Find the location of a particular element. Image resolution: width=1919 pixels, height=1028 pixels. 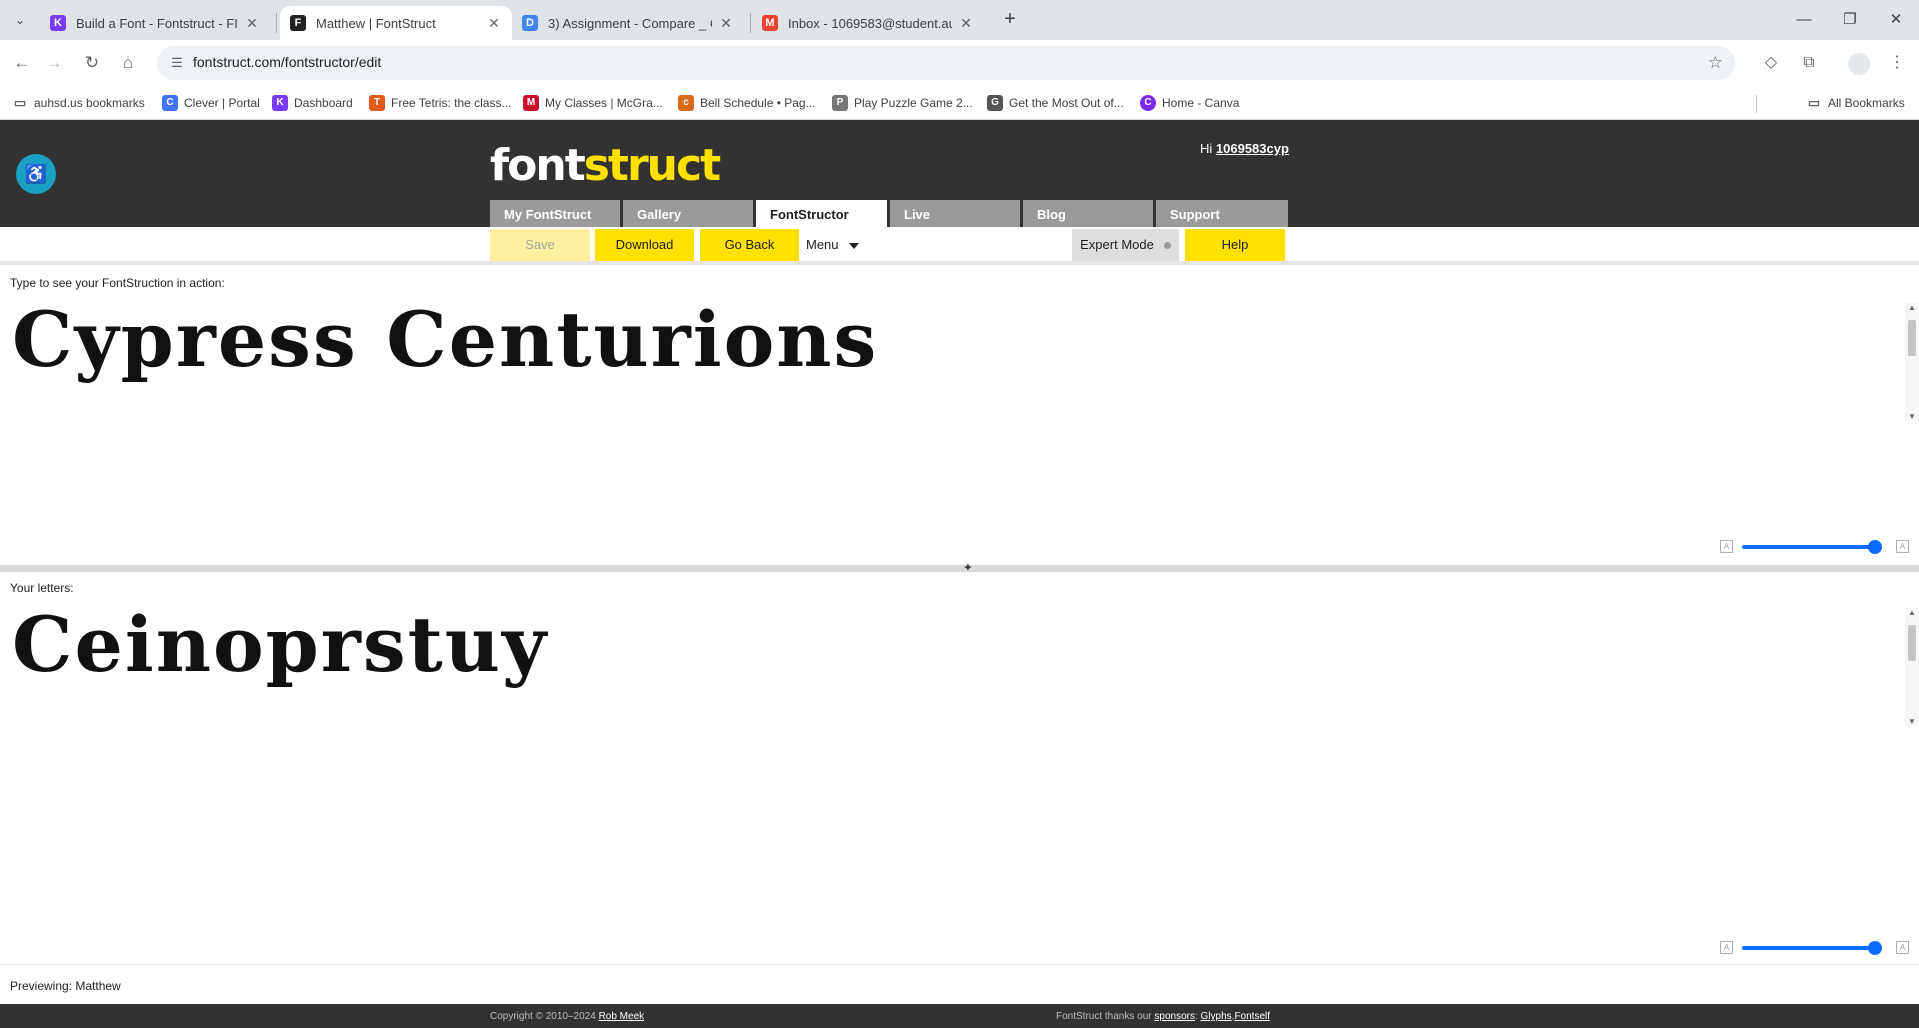

mcgraw-icon: M is located at coordinates (531, 103).